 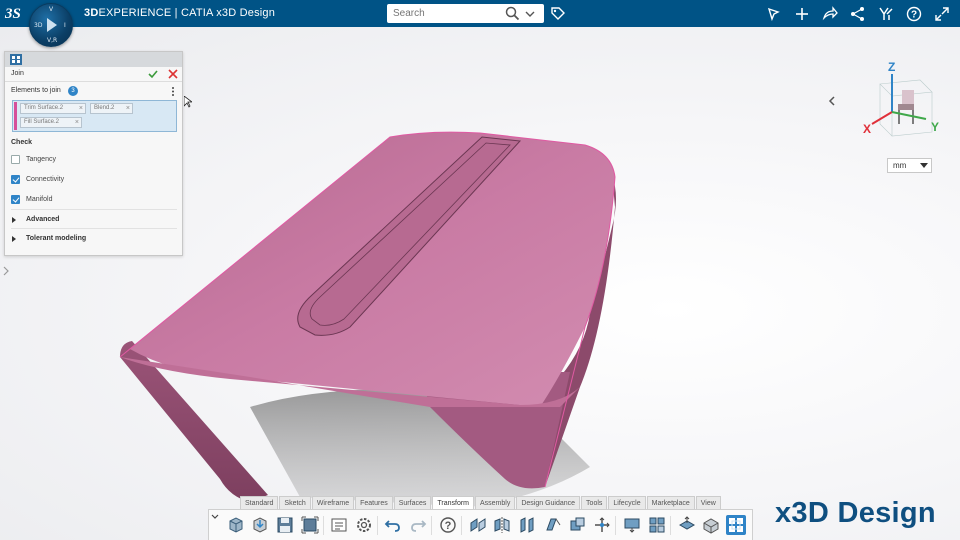 I want to click on chip-label: Trim Surface.2, so click(x=44, y=108).